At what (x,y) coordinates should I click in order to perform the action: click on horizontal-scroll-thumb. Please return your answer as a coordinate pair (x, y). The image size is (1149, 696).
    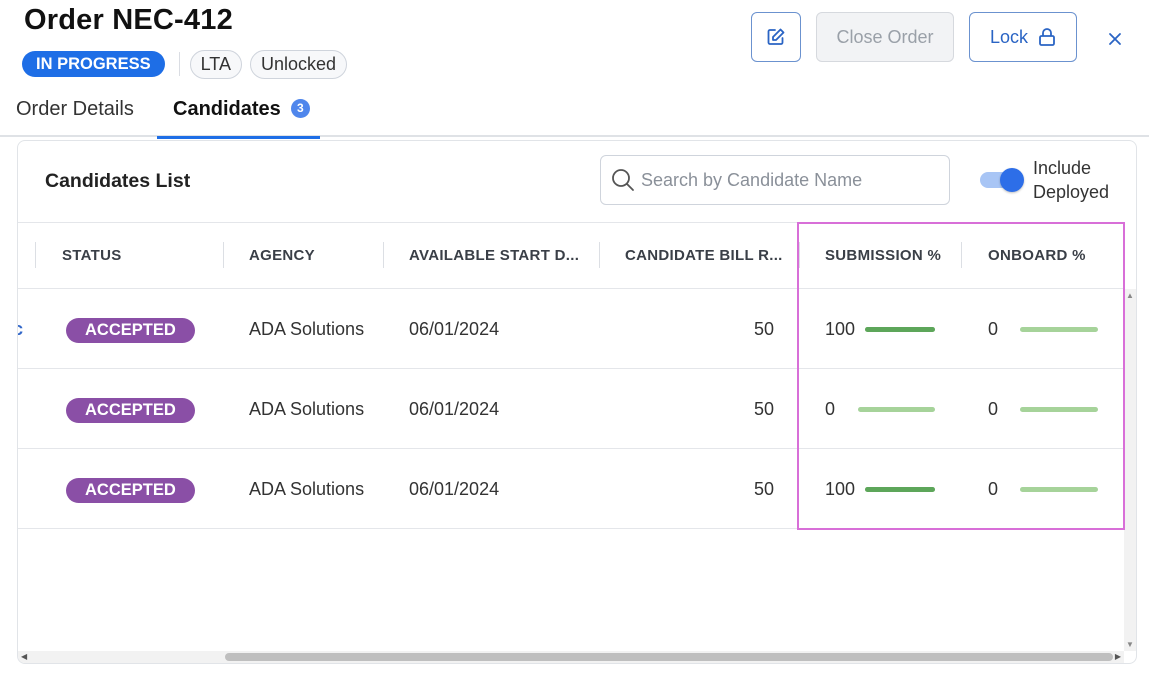
    Looking at the image, I should click on (669, 657).